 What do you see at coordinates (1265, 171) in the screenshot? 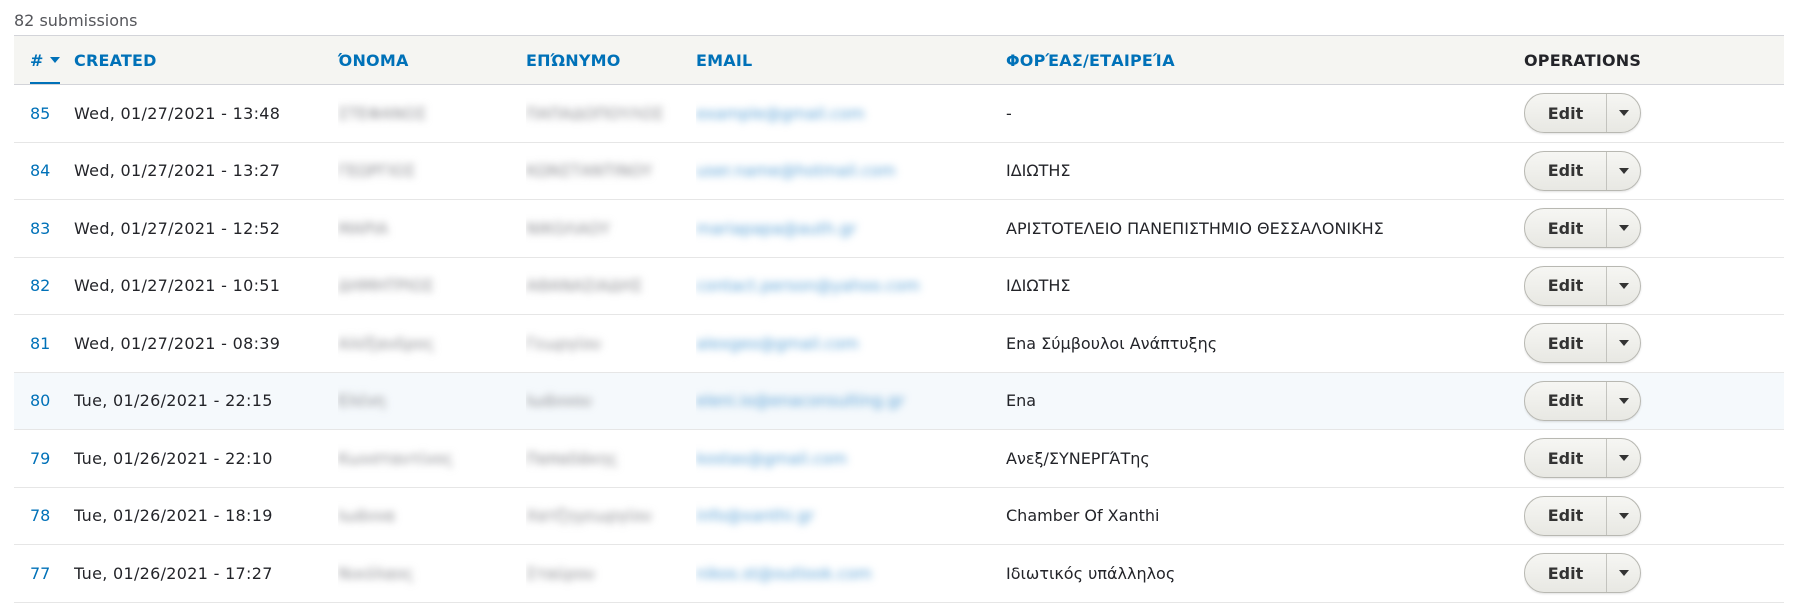
I see `cell-foreas: ΙΔΙΩΤΗΣ` at bounding box center [1265, 171].